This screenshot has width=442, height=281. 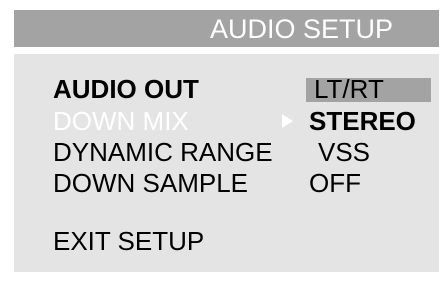 What do you see at coordinates (362, 121) in the screenshot?
I see `down-mix-value: STEREO` at bounding box center [362, 121].